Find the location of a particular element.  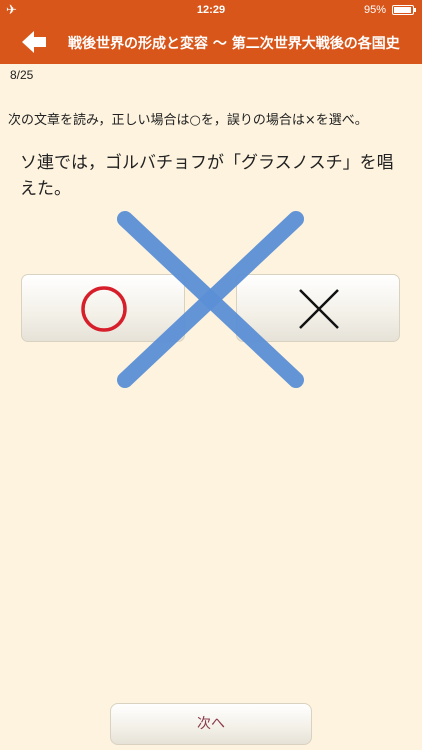

cross-icon is located at coordinates (319, 309).